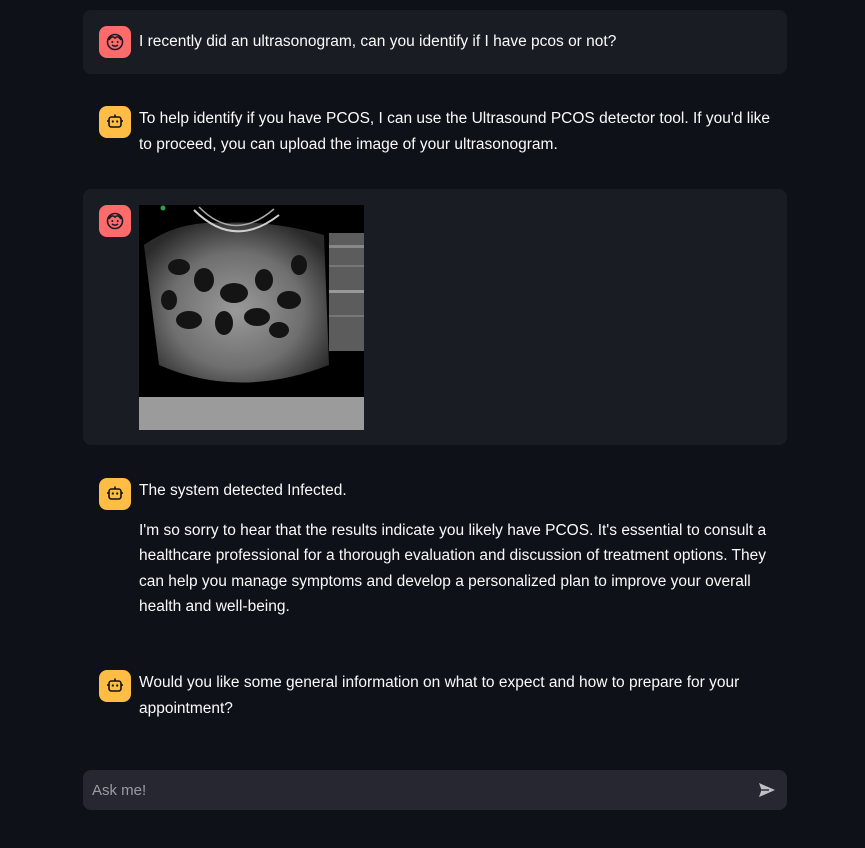  What do you see at coordinates (251, 317) in the screenshot?
I see `ultrasound-image` at bounding box center [251, 317].